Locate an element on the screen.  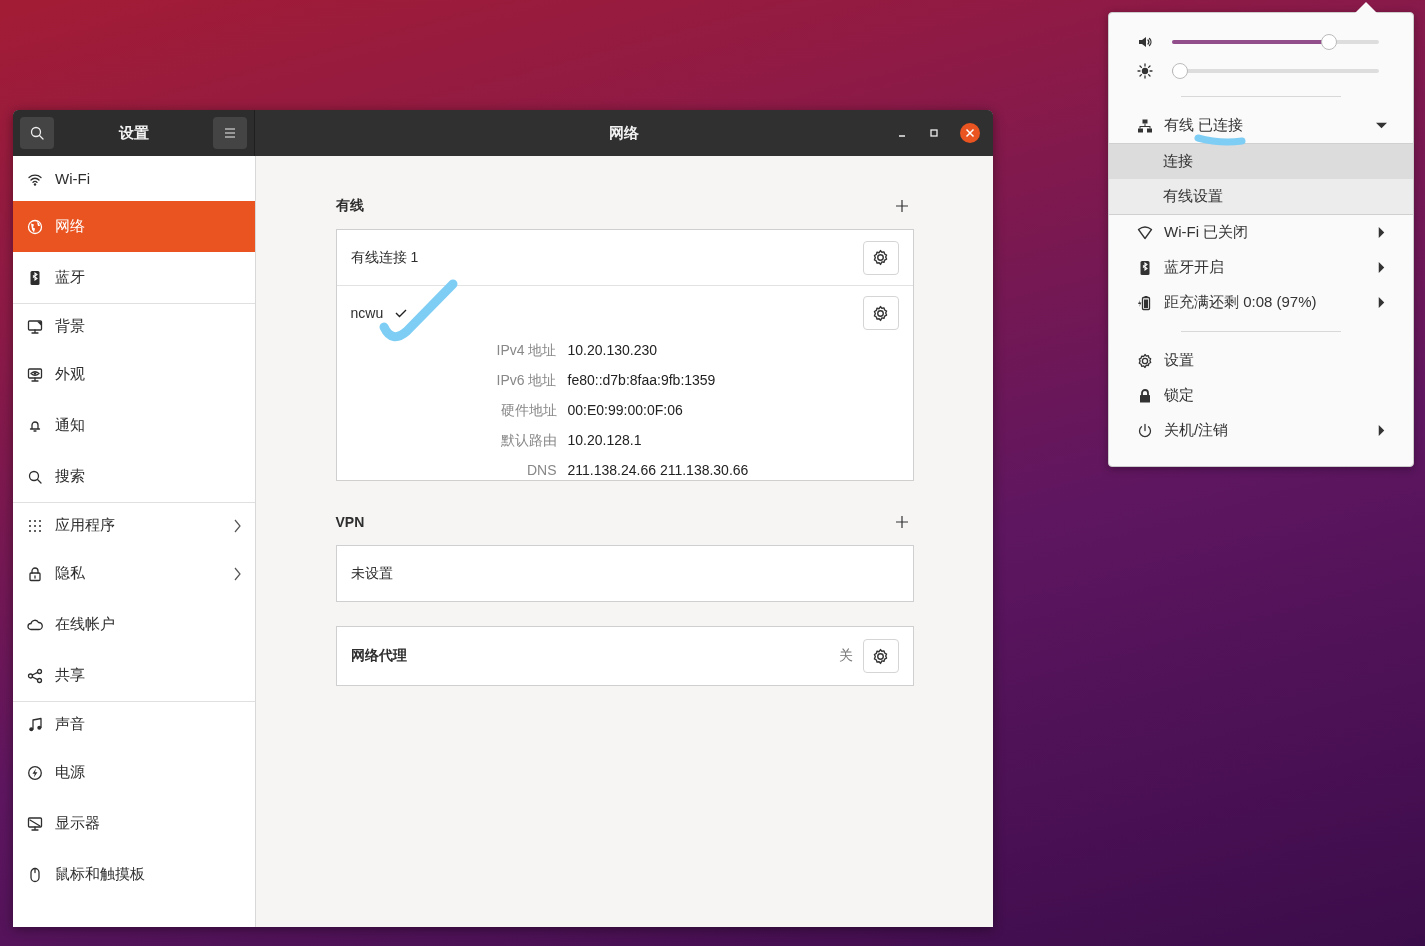
network-icon is located at coordinates (1145, 125).